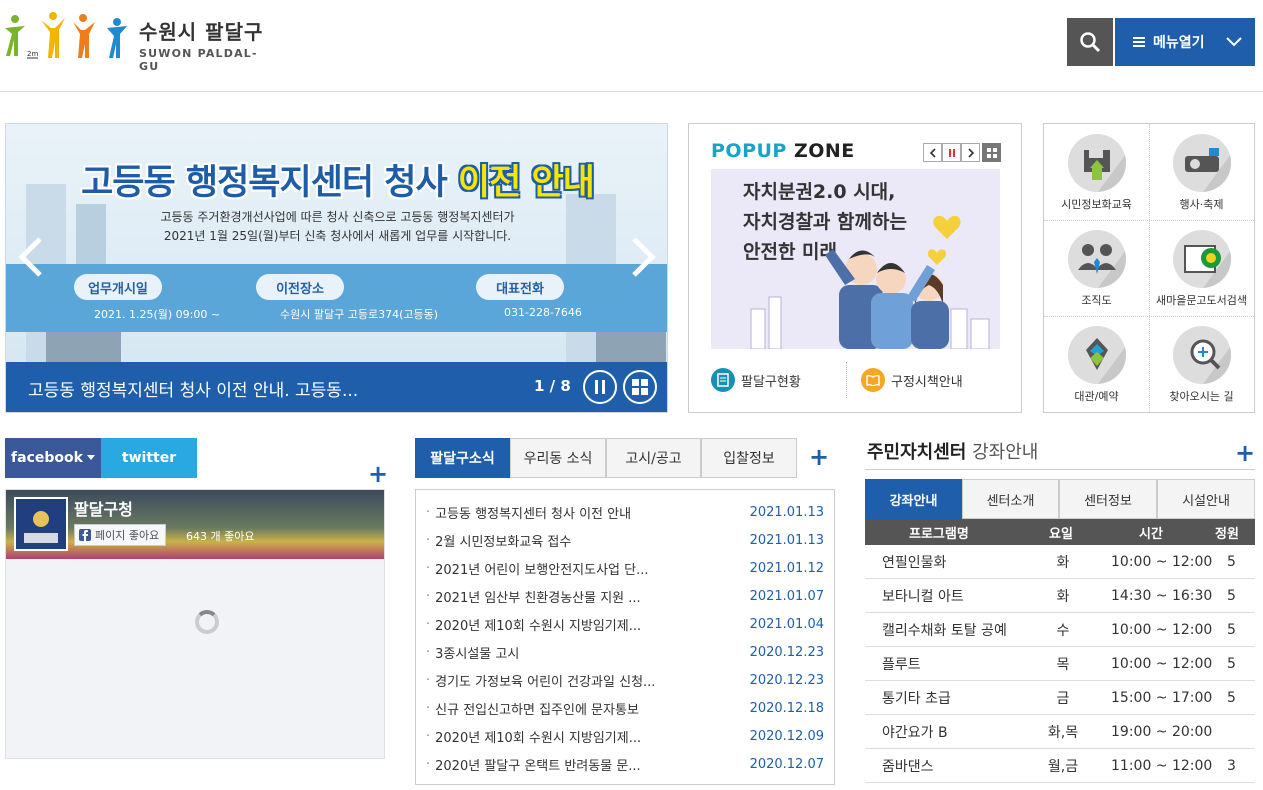 This screenshot has height=790, width=1263. I want to click on link-policy-guide: 구정시책안내, so click(912, 380).